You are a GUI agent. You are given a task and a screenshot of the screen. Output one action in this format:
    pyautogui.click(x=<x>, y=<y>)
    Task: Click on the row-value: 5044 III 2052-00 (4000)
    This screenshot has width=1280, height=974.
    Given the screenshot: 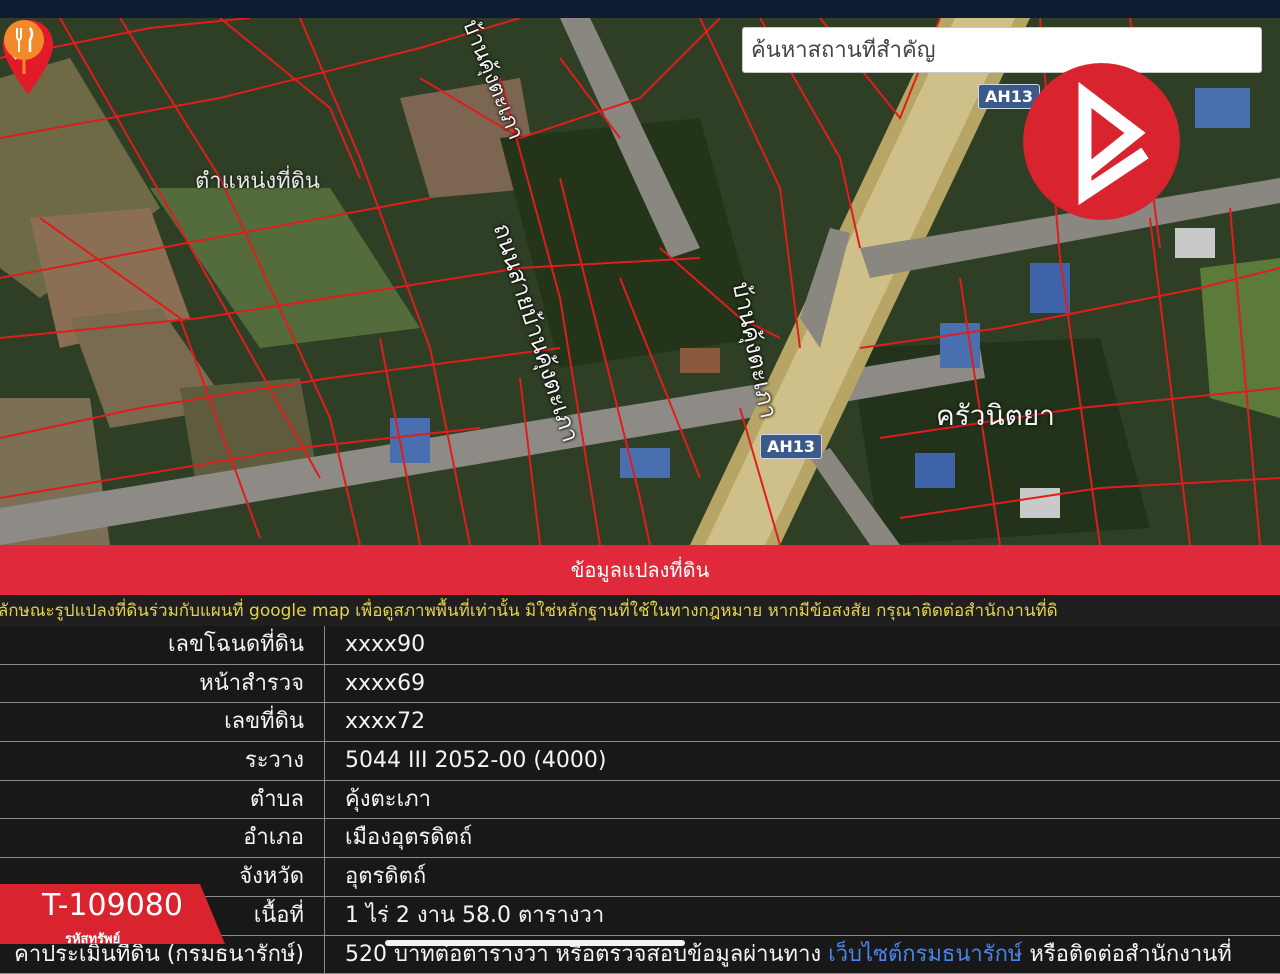 What is the action you would take?
    pyautogui.click(x=802, y=761)
    